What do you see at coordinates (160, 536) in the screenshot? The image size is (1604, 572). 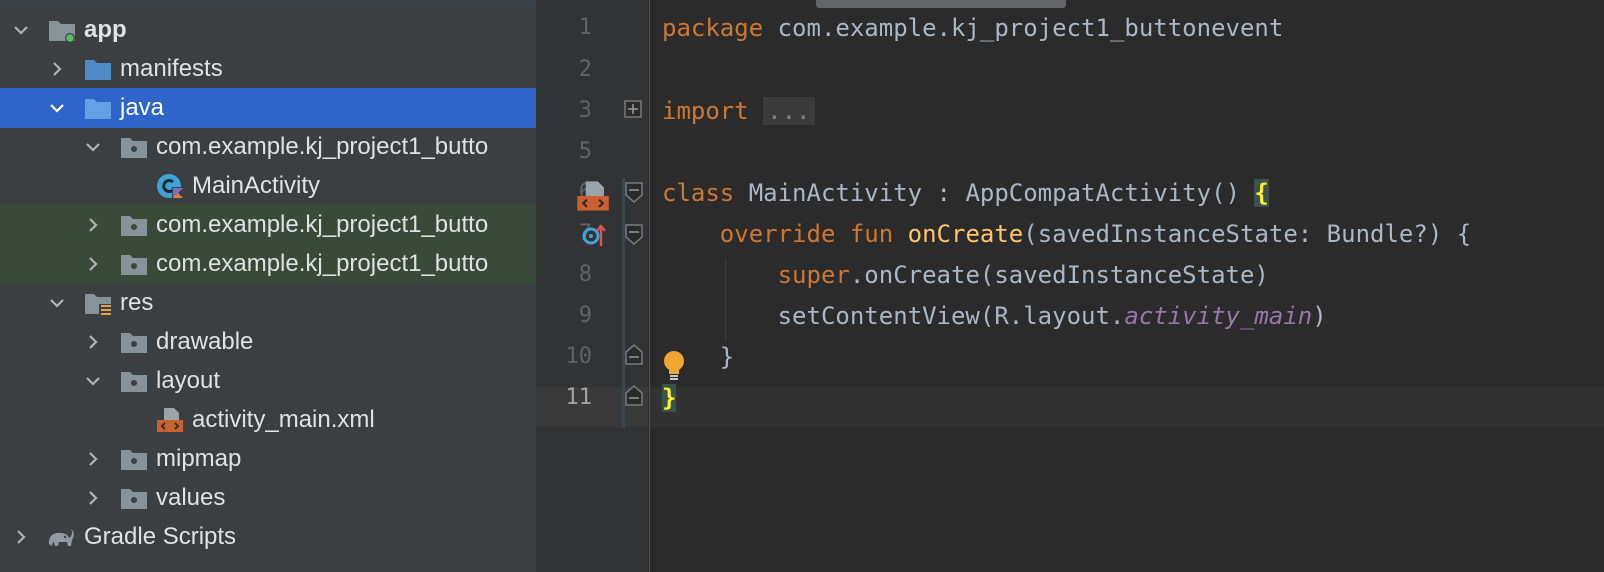 I see `tree-item-label: Gradle Scripts` at bounding box center [160, 536].